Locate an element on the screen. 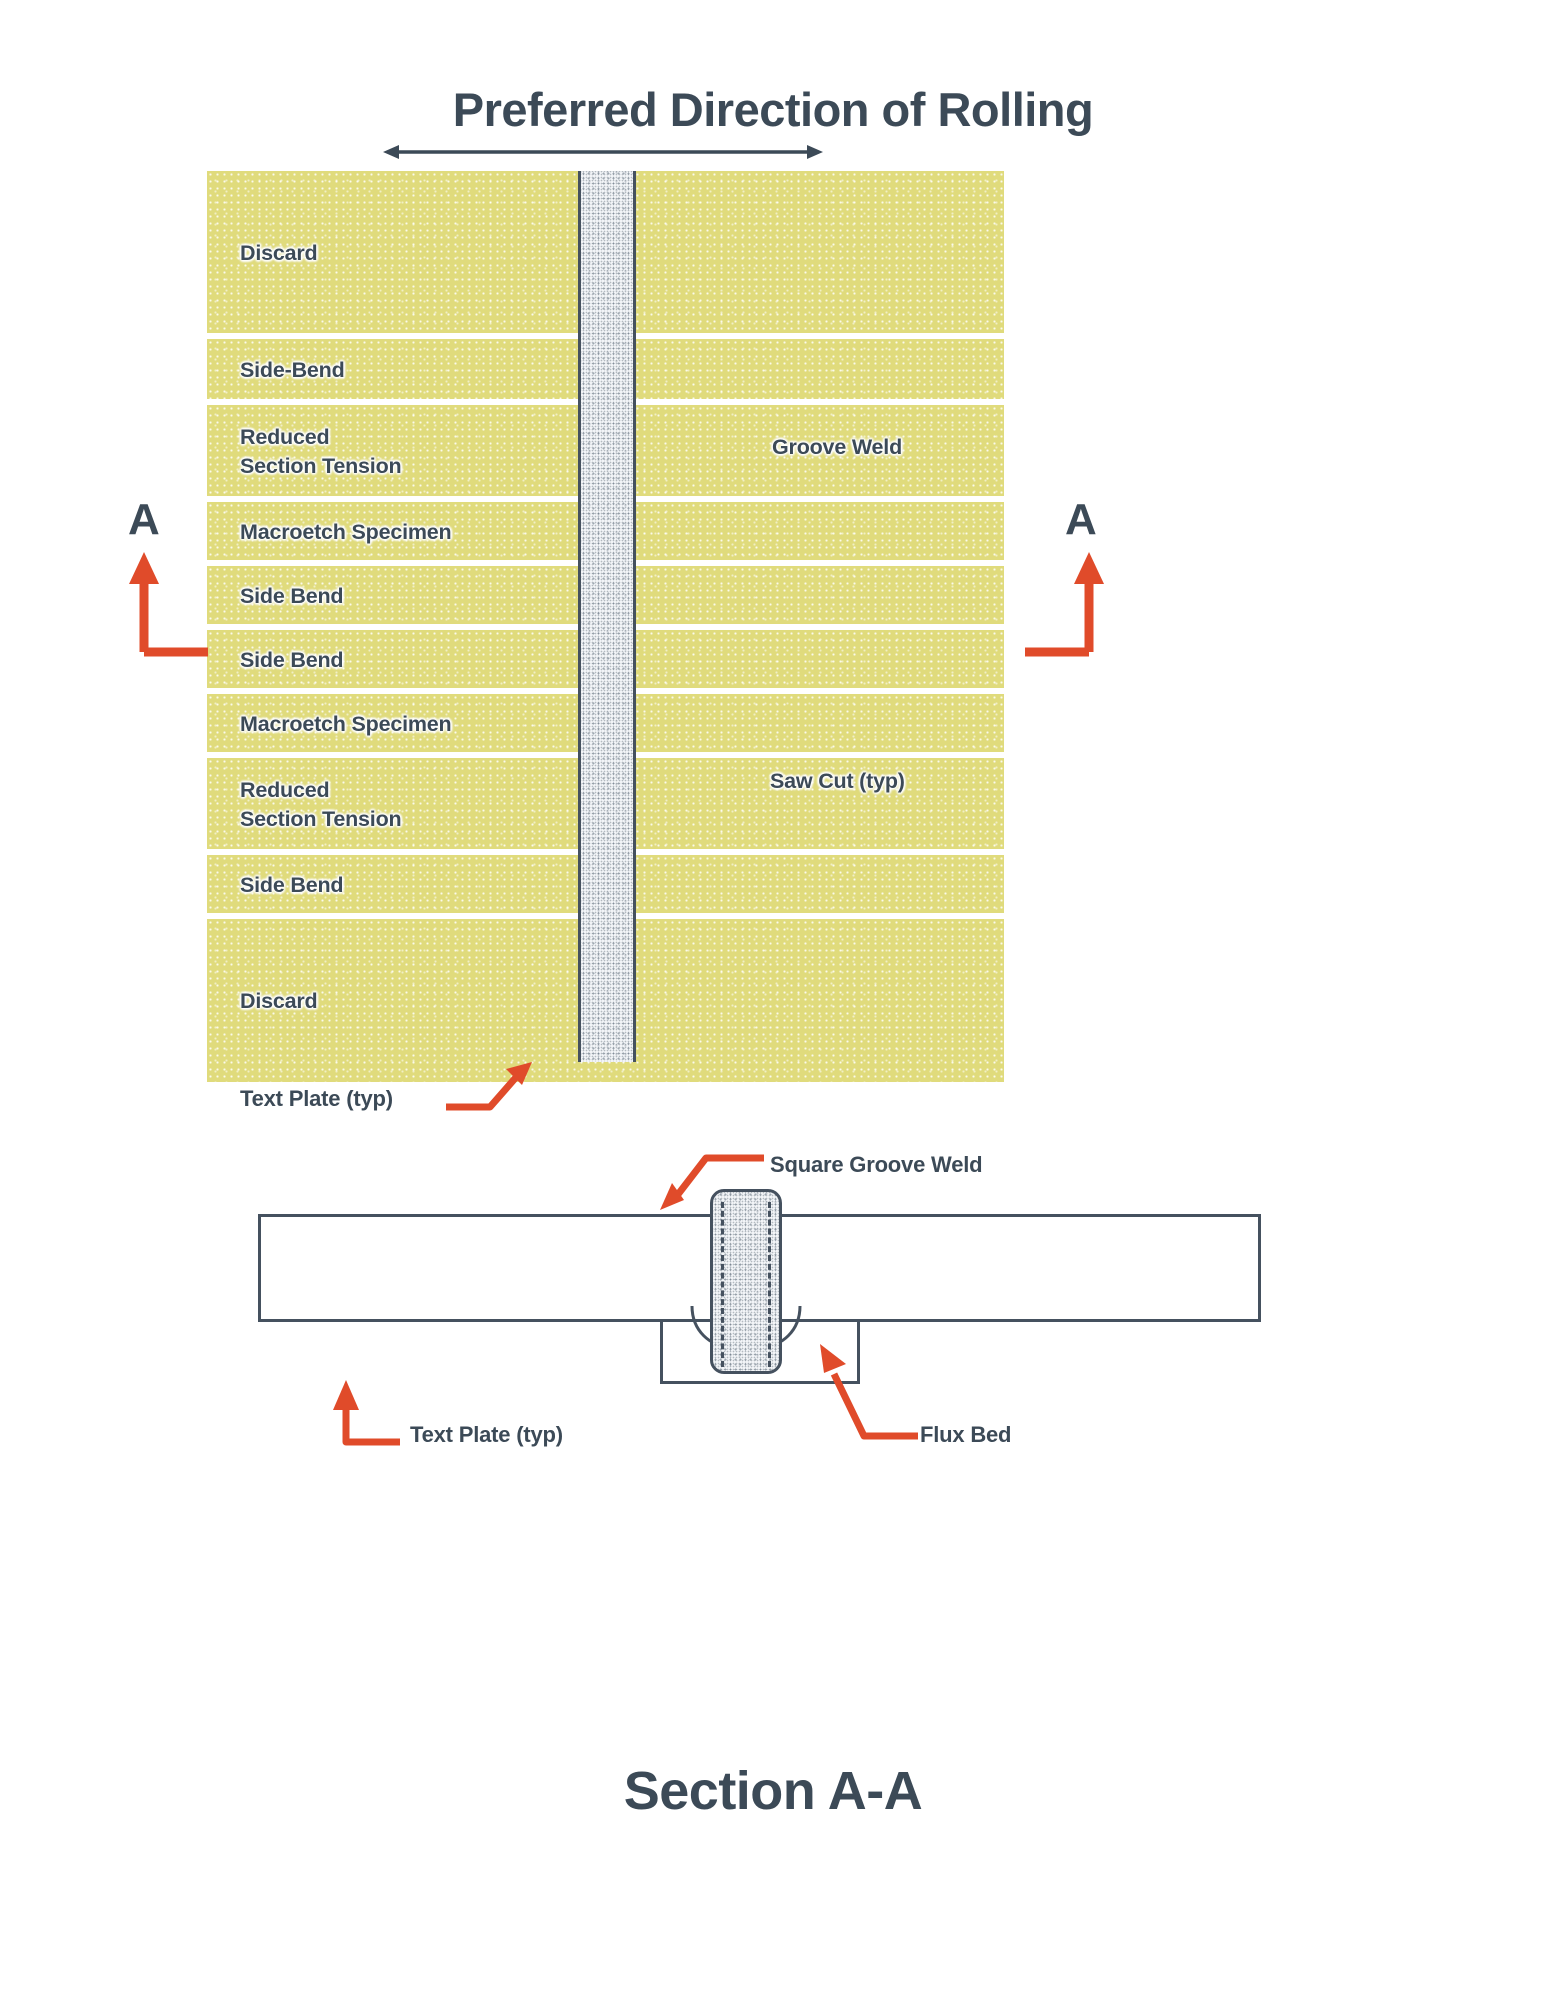 Image resolution: width=1546 pixels, height=1999 pixels. callout-arrow-flux-bed-icon is located at coordinates (860, 1397).